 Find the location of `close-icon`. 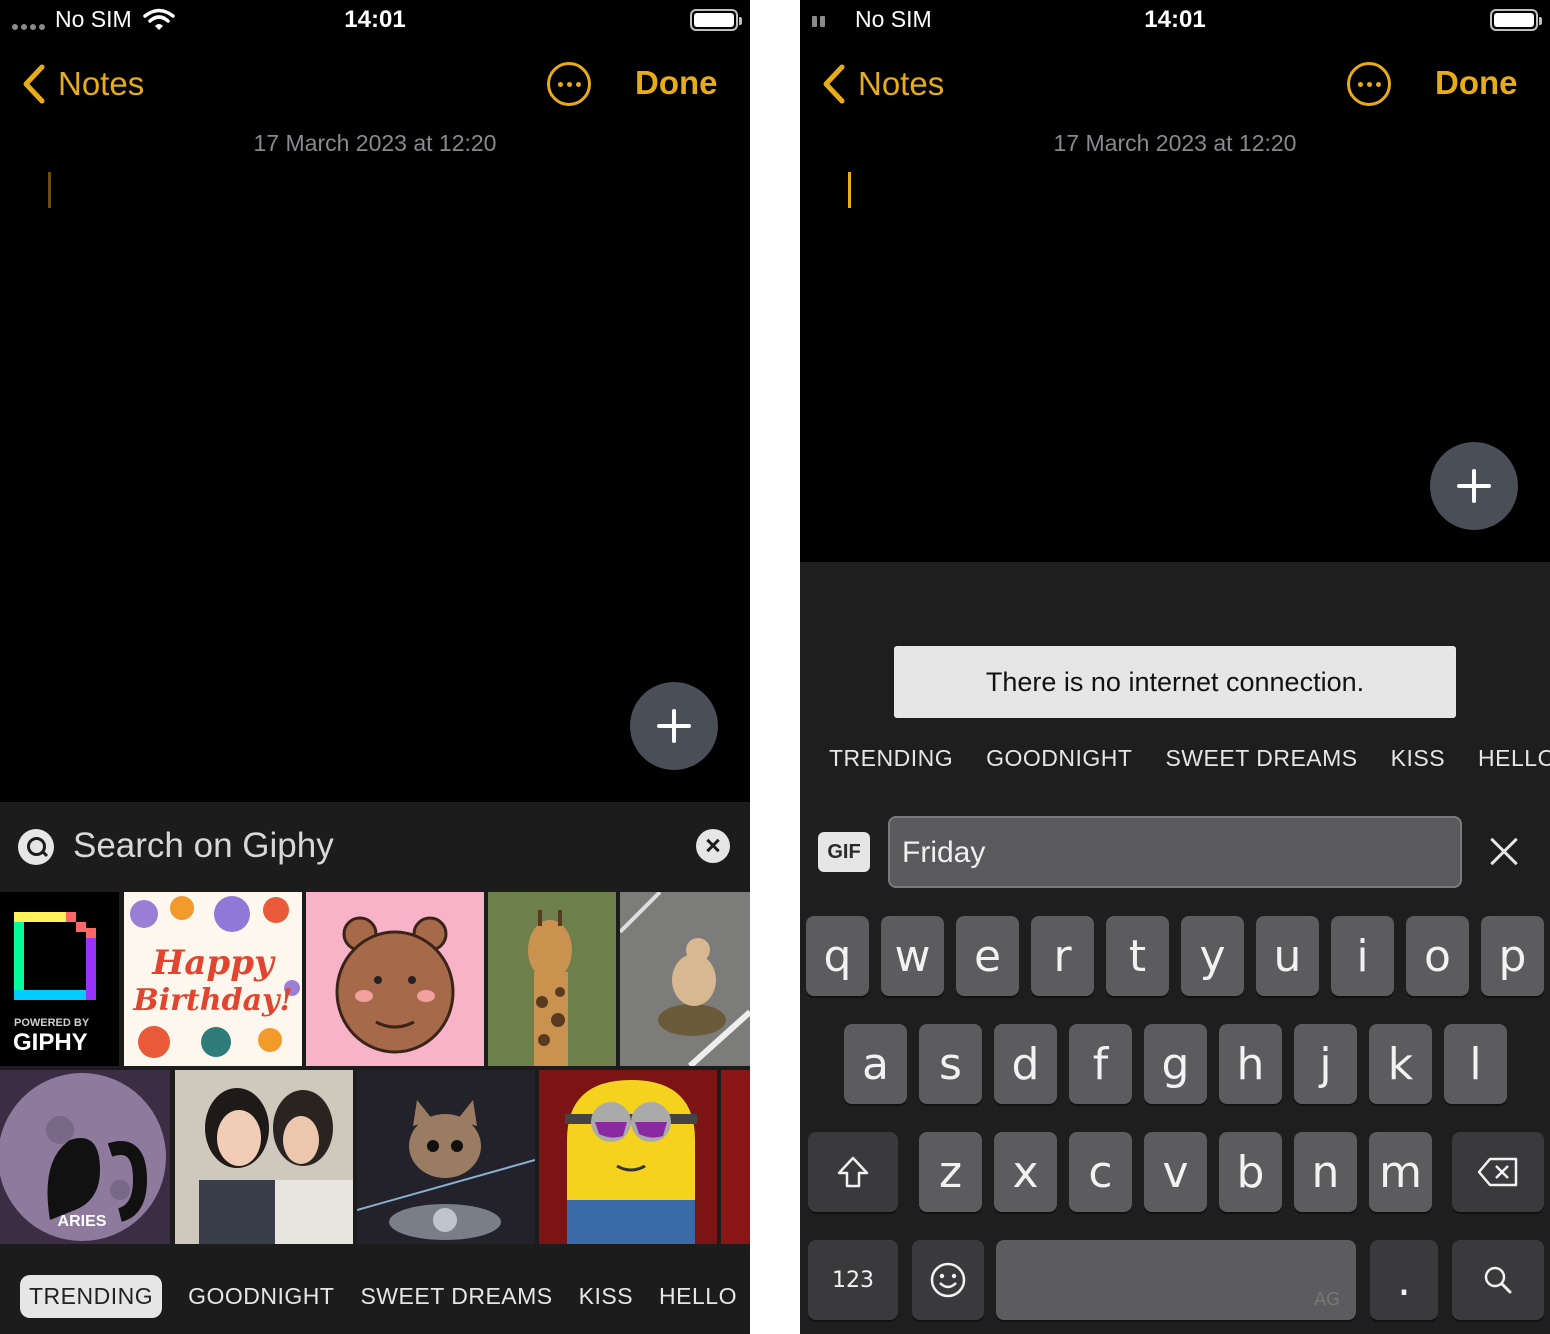

close-icon is located at coordinates (1504, 852).